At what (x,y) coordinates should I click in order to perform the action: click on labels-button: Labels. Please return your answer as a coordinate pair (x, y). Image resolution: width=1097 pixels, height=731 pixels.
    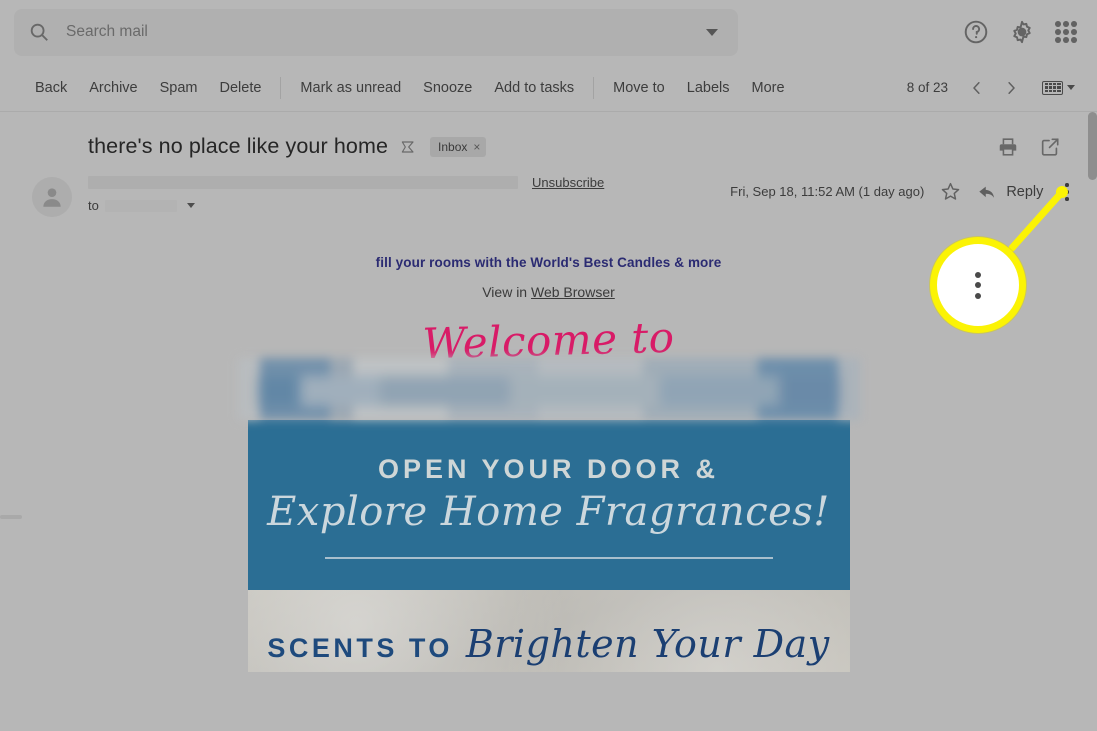
    Looking at the image, I should click on (708, 88).